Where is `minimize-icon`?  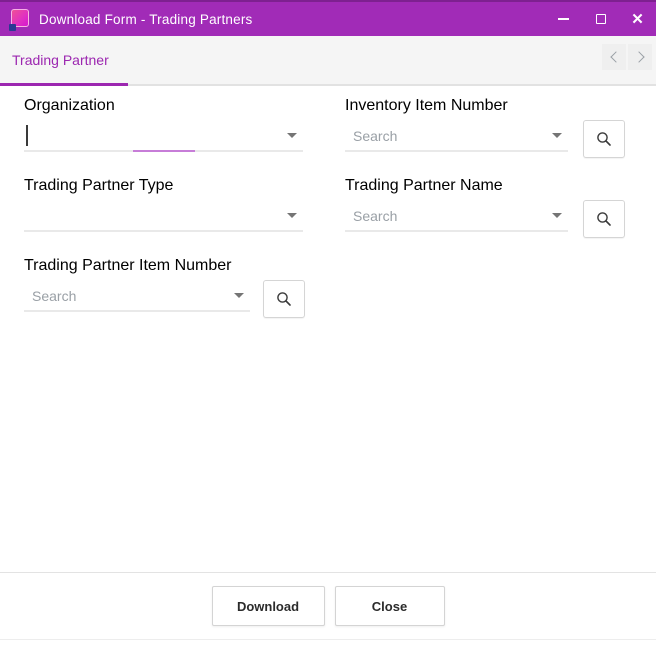 minimize-icon is located at coordinates (563, 19).